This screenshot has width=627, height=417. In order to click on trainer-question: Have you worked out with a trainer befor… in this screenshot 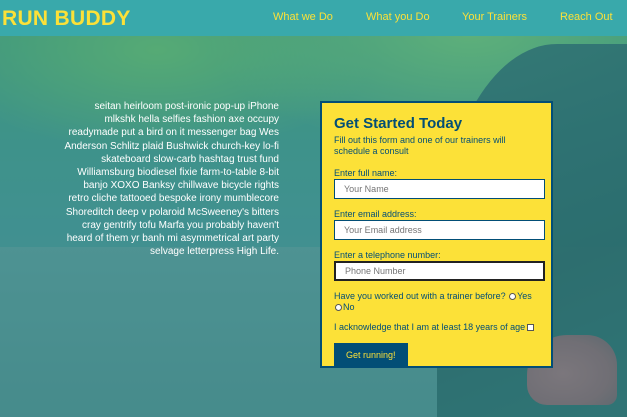, I will do `click(436, 302)`.